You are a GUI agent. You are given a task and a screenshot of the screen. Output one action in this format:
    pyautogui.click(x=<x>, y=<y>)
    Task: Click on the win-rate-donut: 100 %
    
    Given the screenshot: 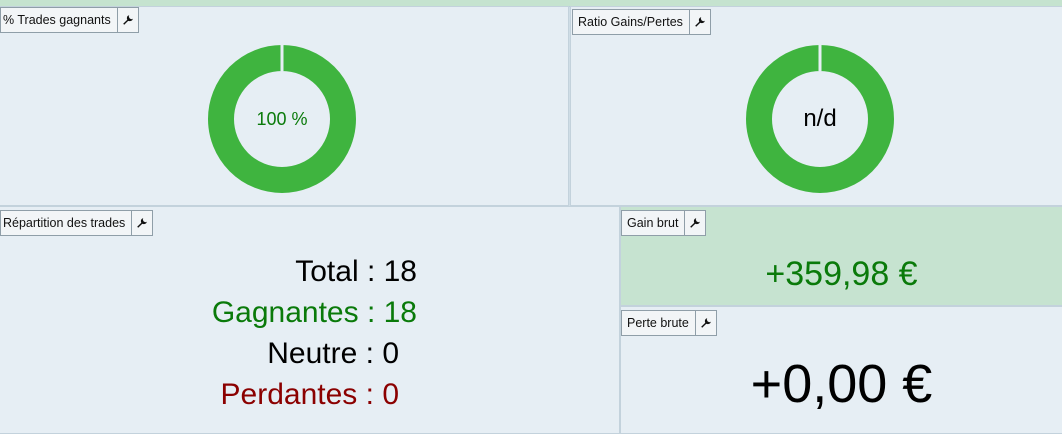 What is the action you would take?
    pyautogui.click(x=282, y=119)
    